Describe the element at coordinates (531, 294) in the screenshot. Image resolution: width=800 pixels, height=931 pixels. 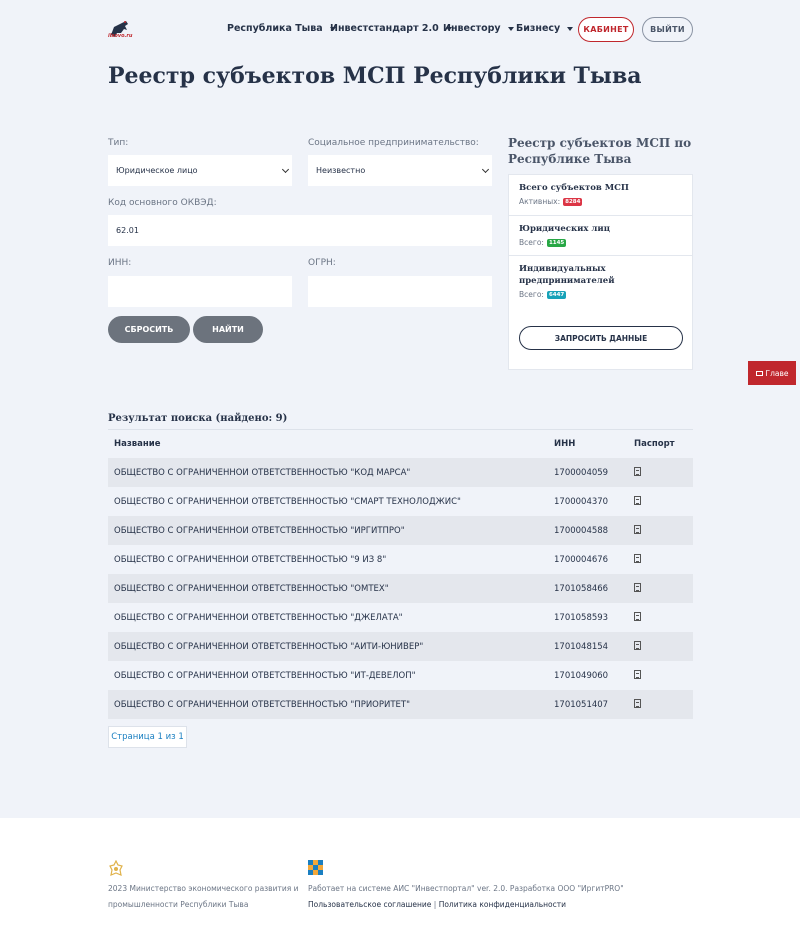
I see `ip-sub-label: Всего:` at that location.